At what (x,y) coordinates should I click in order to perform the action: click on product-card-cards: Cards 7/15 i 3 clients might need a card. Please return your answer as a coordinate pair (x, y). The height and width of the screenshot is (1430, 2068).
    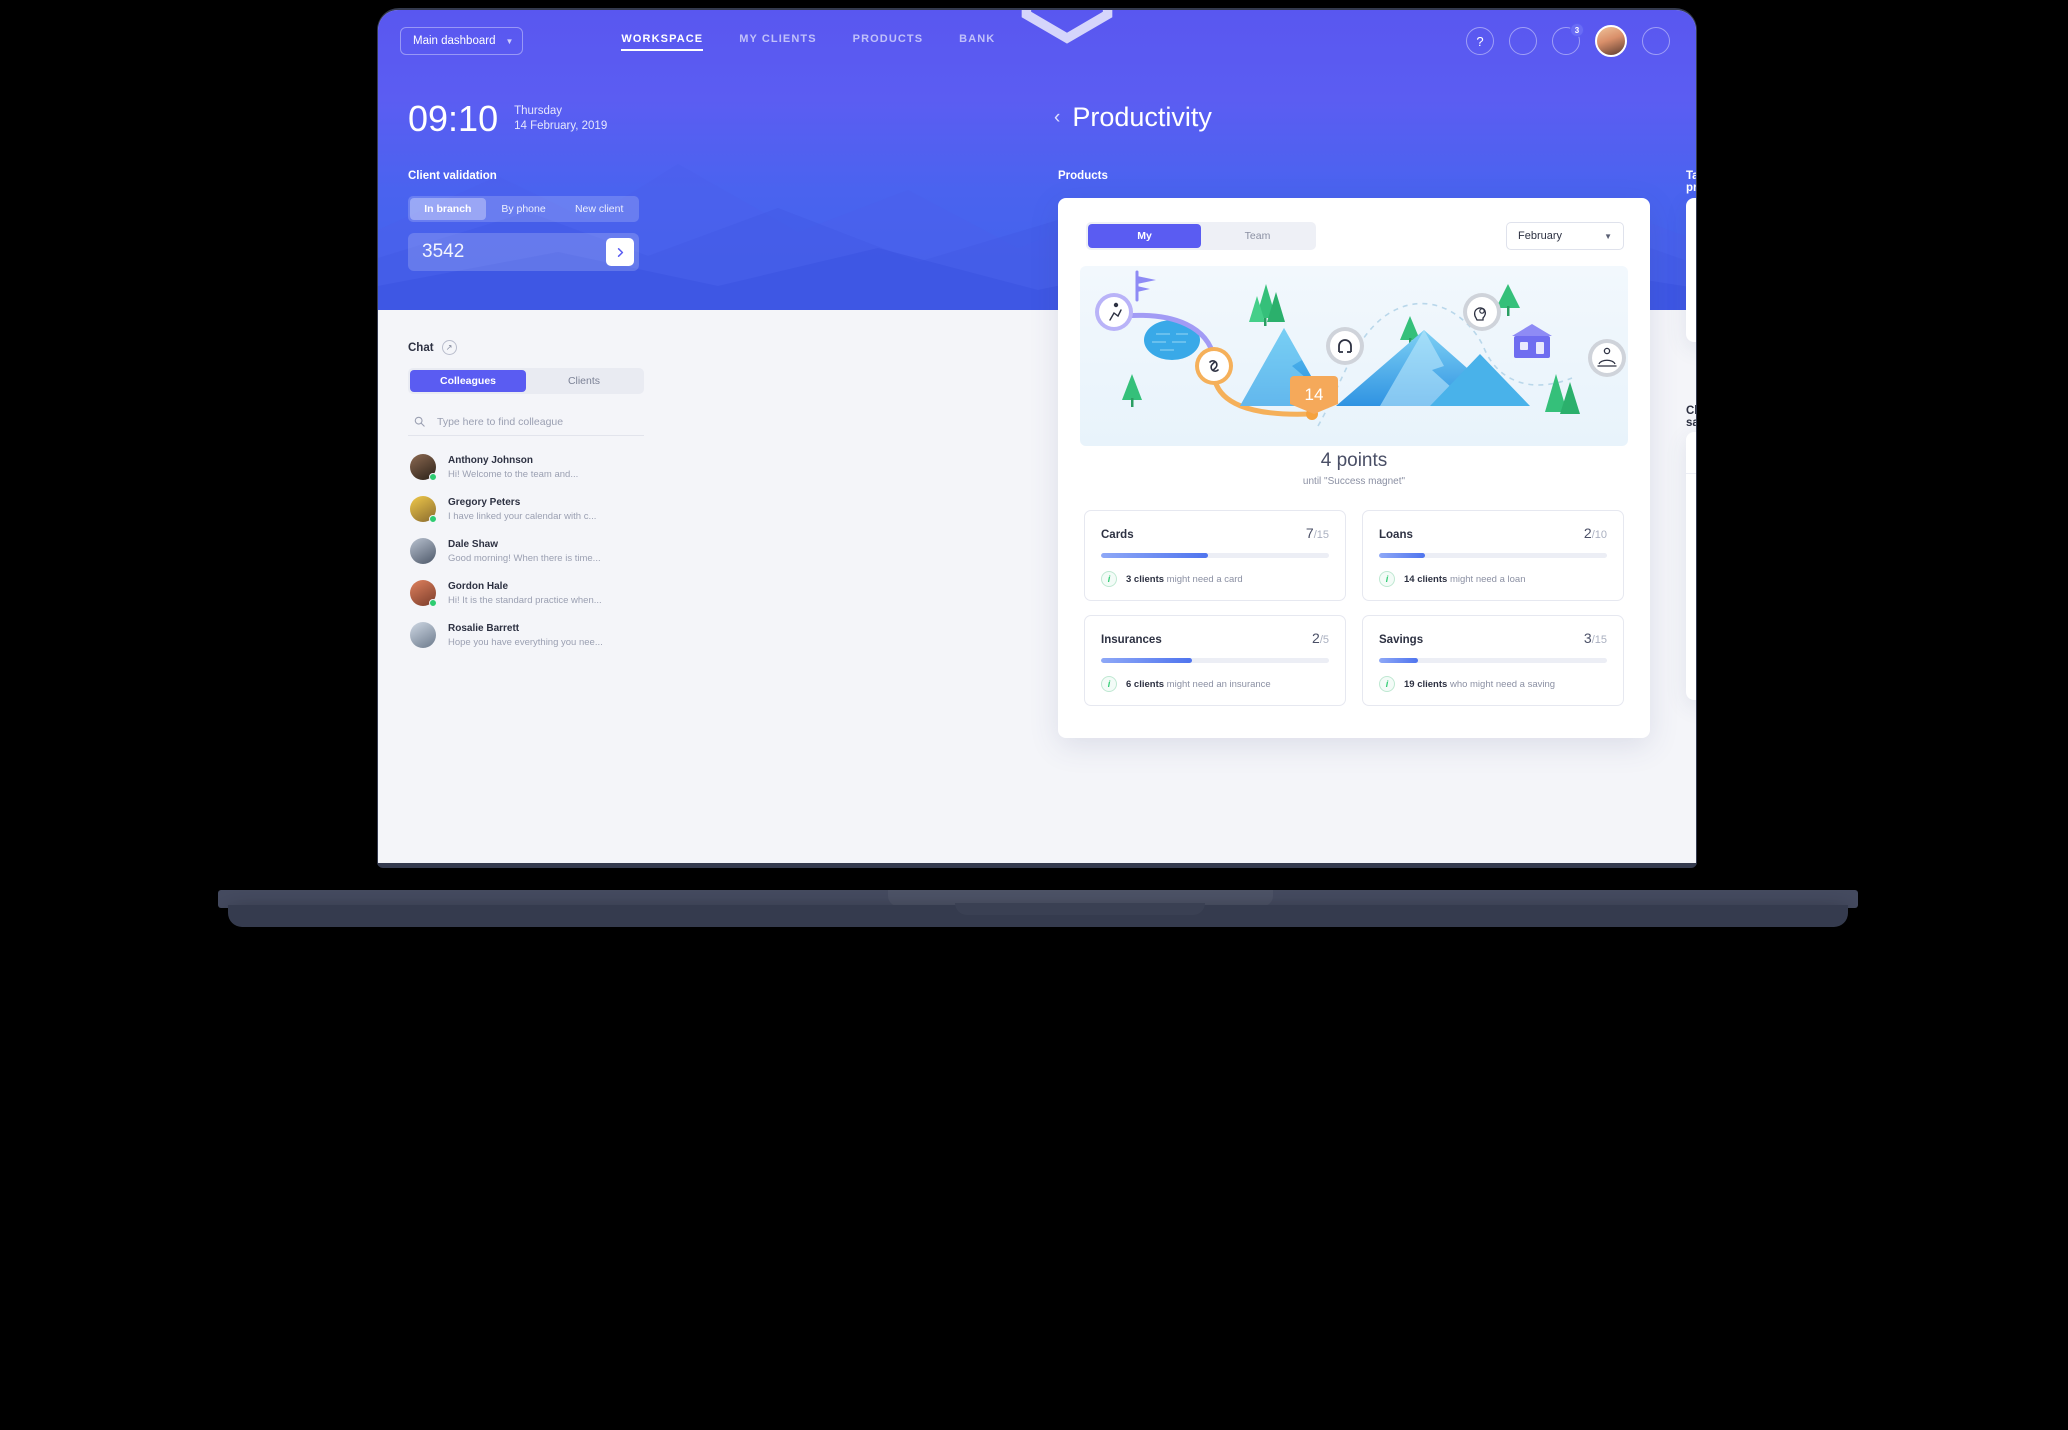
    Looking at the image, I should click on (1215, 555).